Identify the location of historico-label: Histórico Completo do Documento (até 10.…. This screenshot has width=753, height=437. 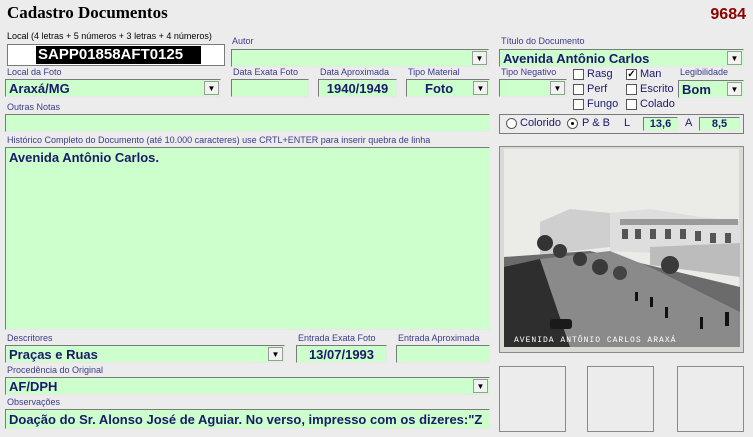
(219, 140).